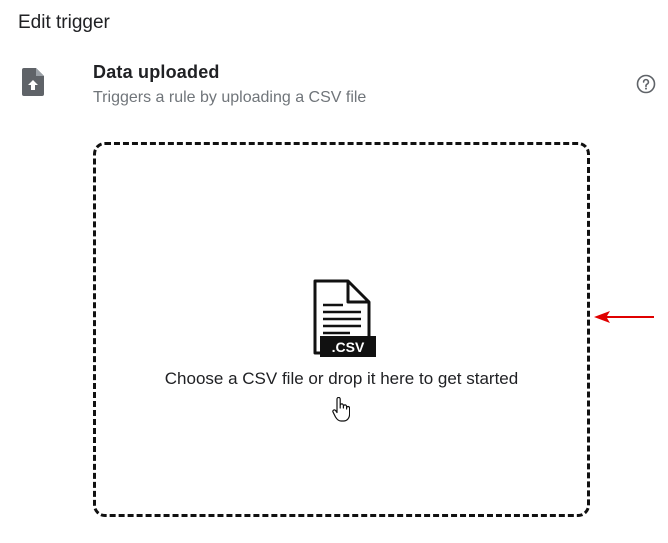  I want to click on red-arrow-icon, so click(624, 317).